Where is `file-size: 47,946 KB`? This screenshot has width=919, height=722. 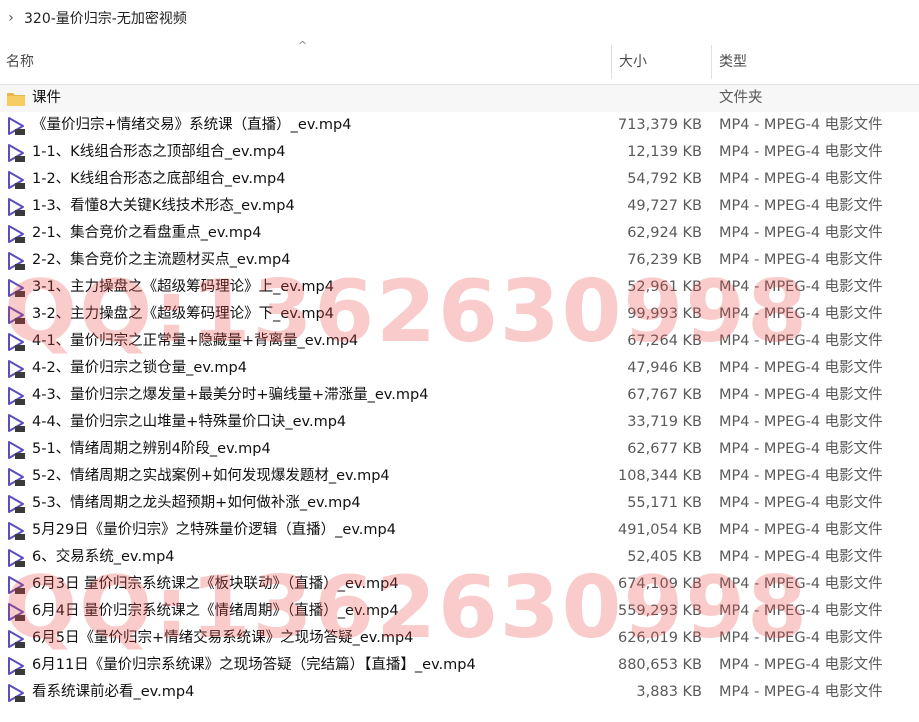
file-size: 47,946 KB is located at coordinates (664, 368).